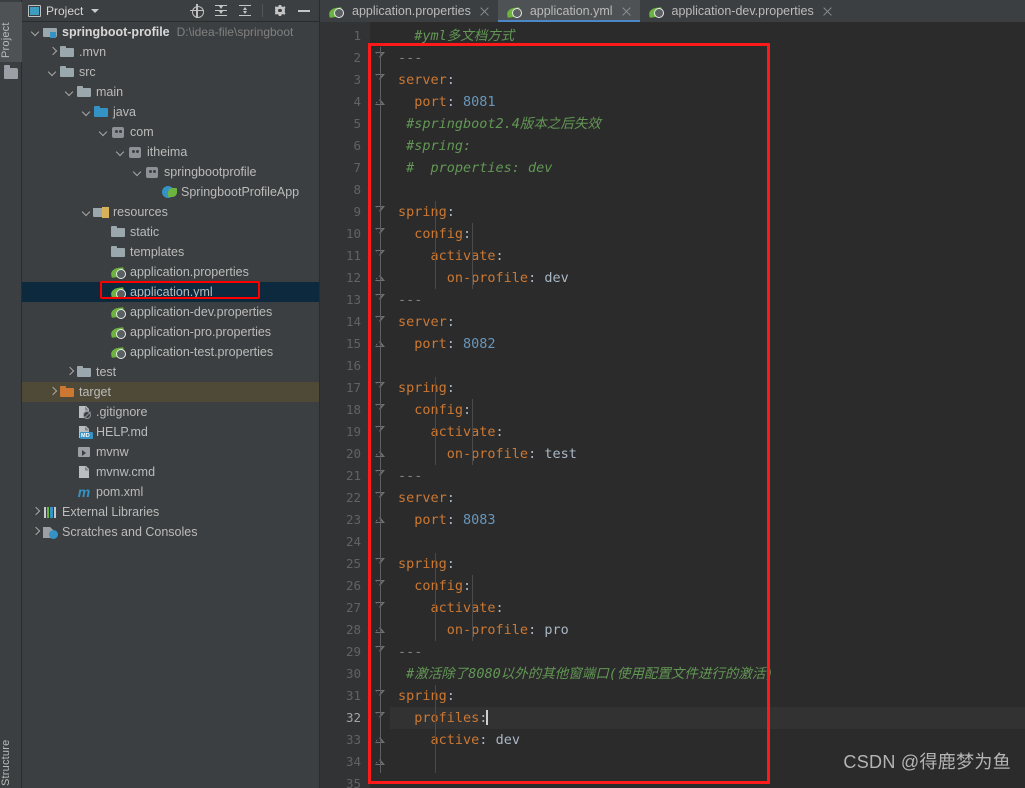  What do you see at coordinates (170, 432) in the screenshot?
I see `tree-item-help-md: MD HELP.md` at bounding box center [170, 432].